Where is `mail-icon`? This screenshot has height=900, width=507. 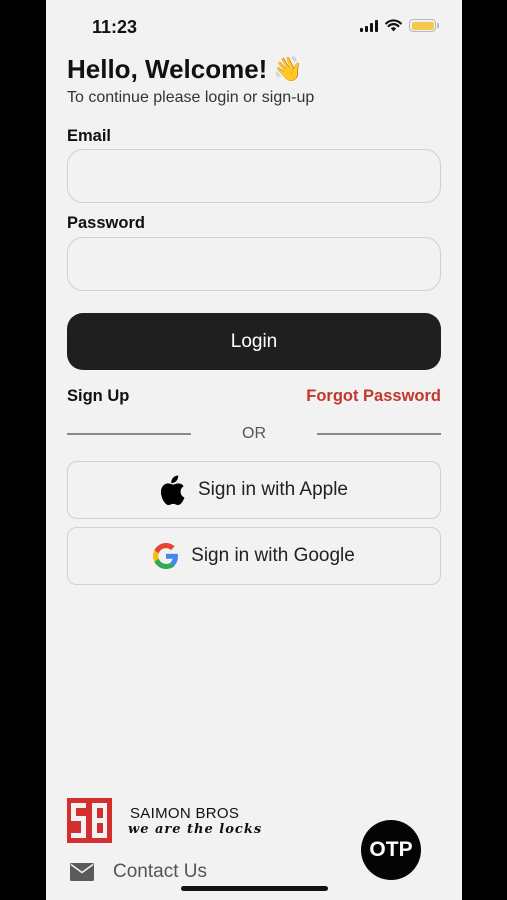 mail-icon is located at coordinates (82, 872).